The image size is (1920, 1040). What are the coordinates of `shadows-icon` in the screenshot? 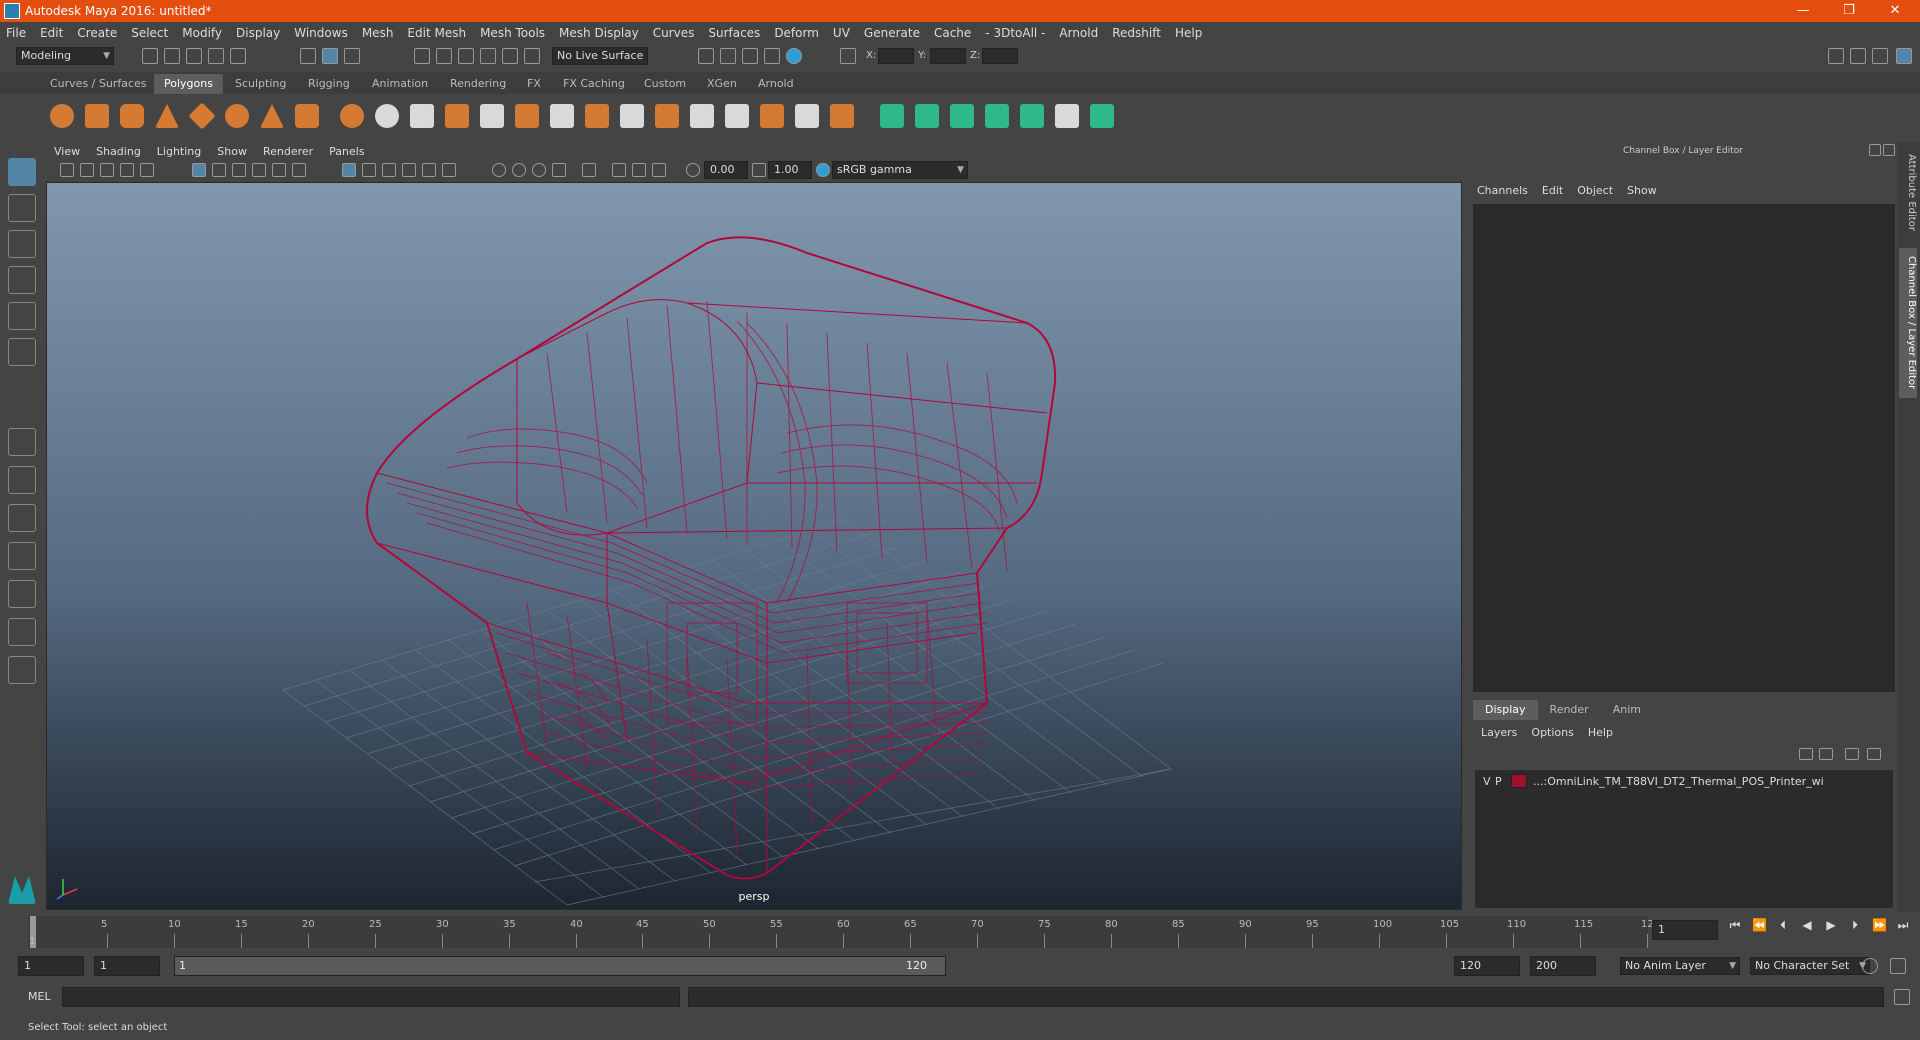 It's located at (499, 170).